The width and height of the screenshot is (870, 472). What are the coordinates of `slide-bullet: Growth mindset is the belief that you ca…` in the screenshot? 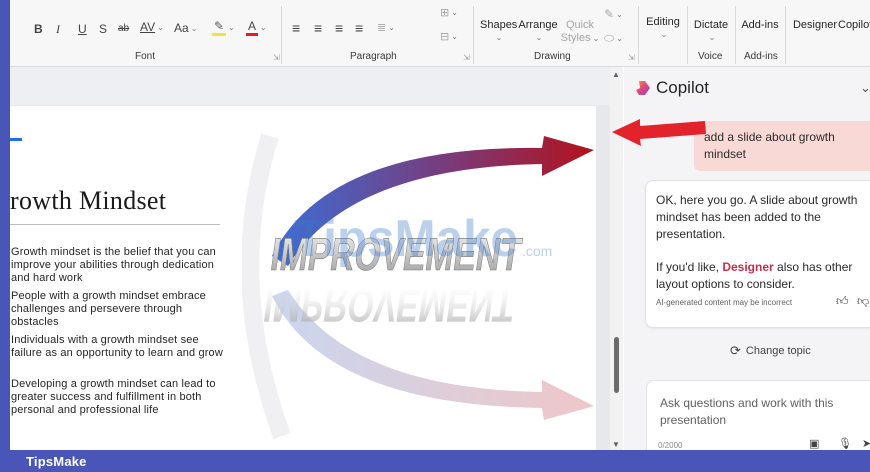 It's located at (118, 265).